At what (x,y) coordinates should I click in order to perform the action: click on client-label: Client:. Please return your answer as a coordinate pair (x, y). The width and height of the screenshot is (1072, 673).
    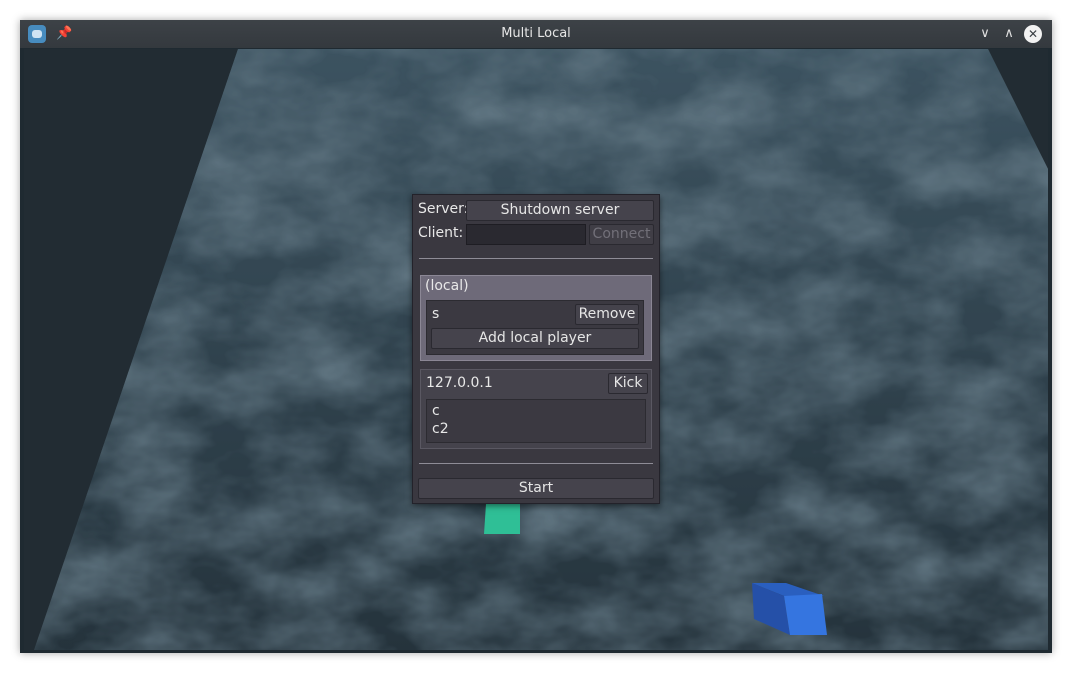
    Looking at the image, I should click on (441, 233).